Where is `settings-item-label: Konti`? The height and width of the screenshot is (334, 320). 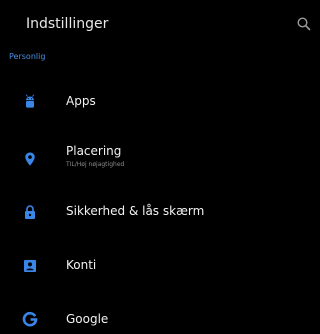 settings-item-label: Konti is located at coordinates (81, 265).